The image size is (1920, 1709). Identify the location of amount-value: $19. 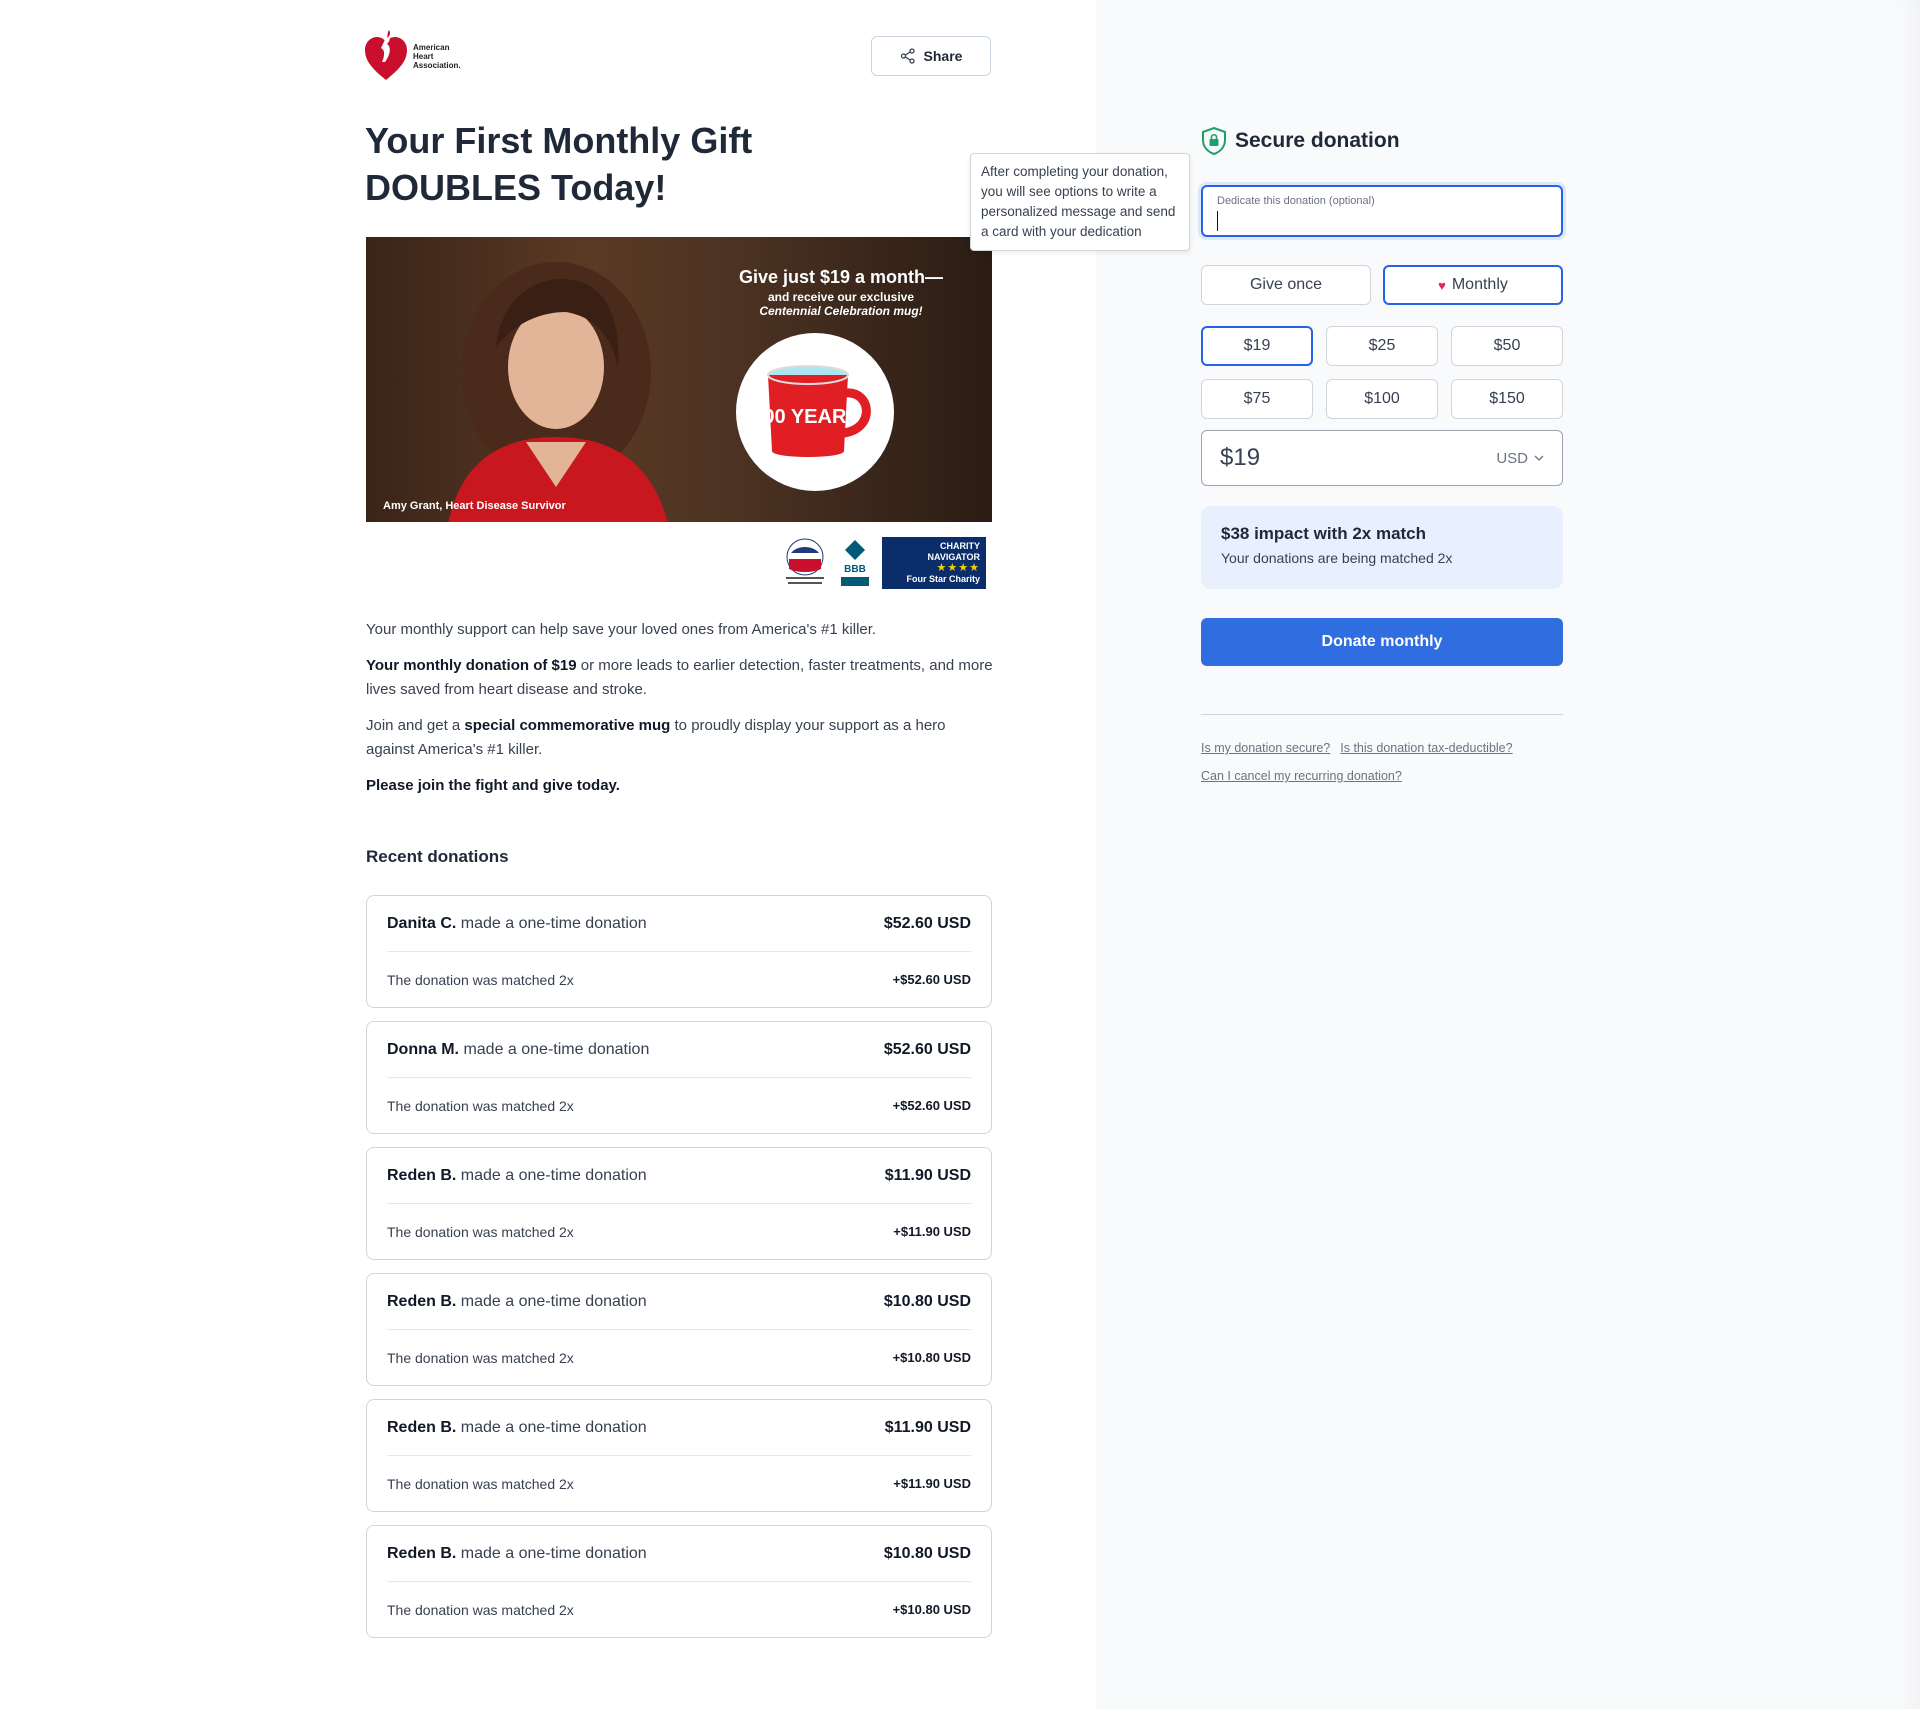
(1240, 458).